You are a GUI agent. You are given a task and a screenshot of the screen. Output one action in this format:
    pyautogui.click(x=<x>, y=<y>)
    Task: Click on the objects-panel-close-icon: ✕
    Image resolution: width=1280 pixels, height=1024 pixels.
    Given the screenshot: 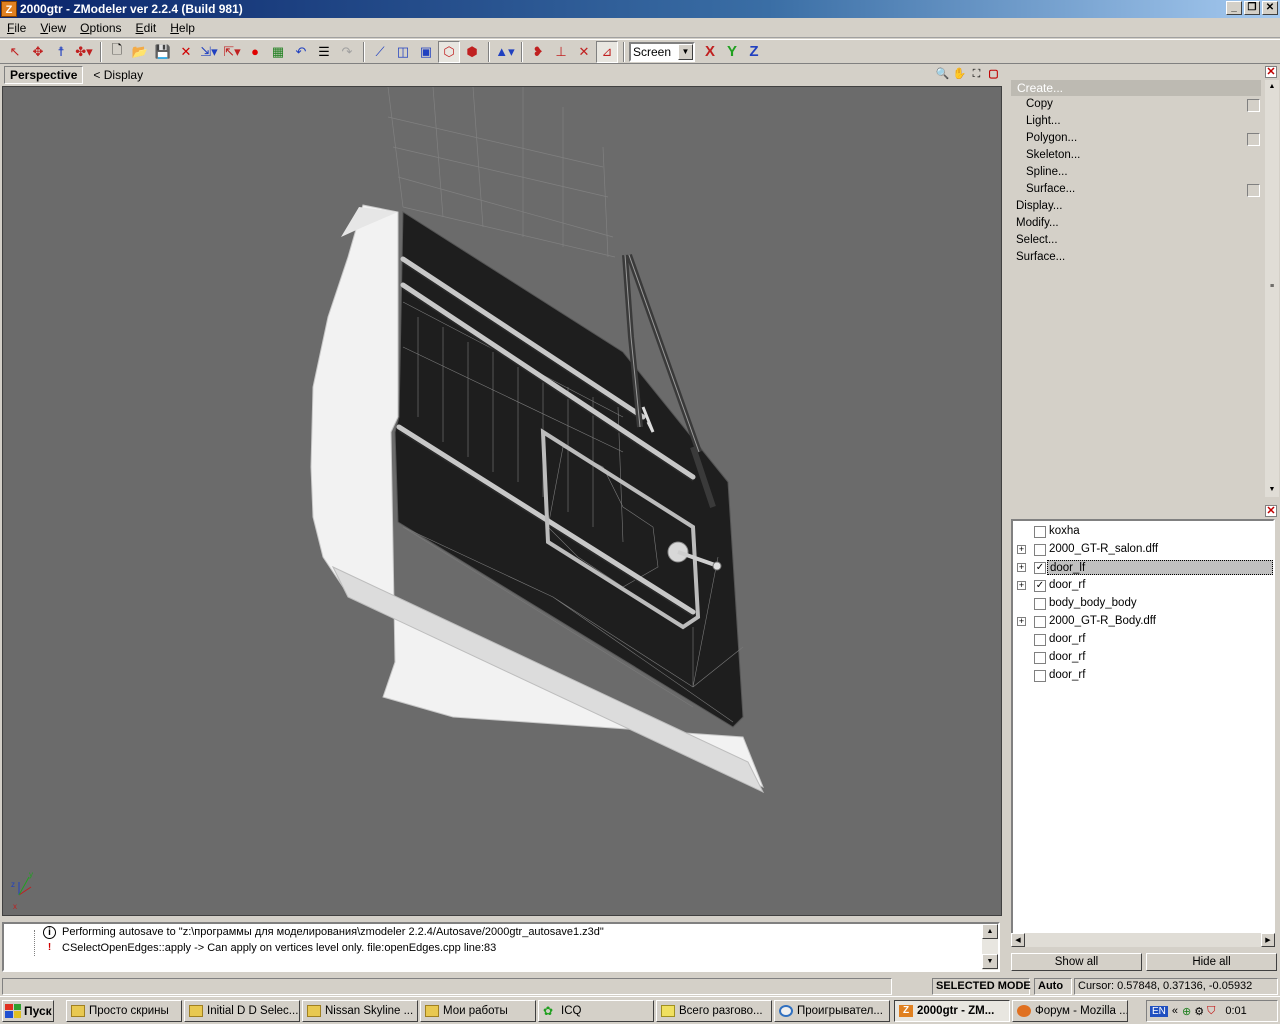 What is the action you would take?
    pyautogui.click(x=1271, y=511)
    